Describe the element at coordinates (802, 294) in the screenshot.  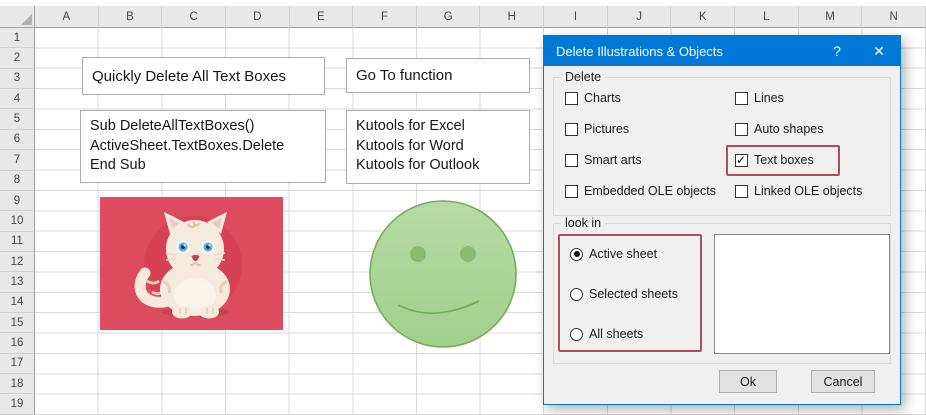
I see `sheet-listbox` at that location.